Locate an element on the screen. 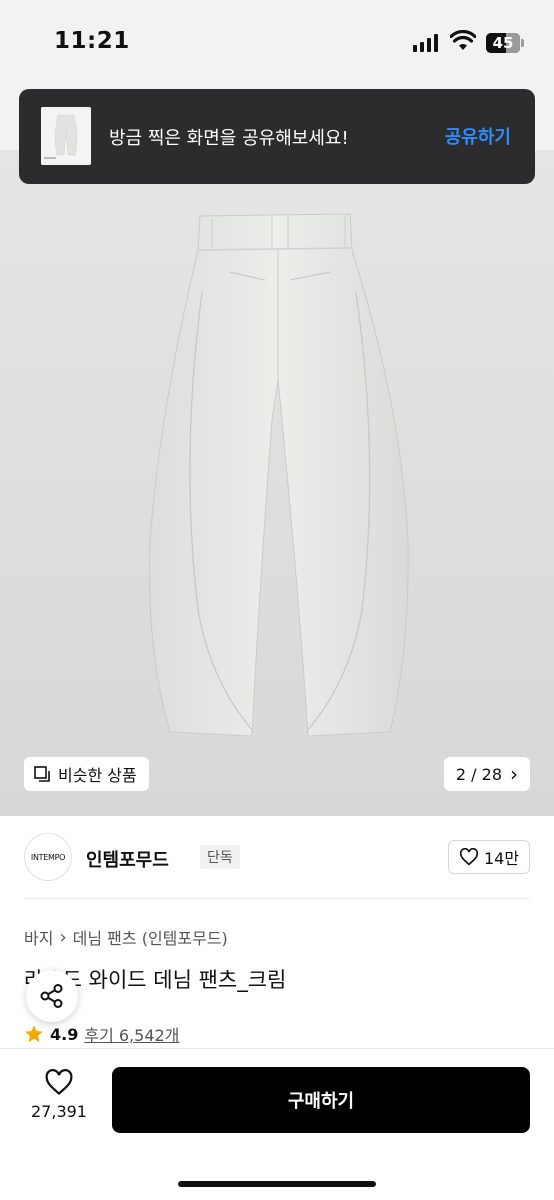 The width and height of the screenshot is (554, 1200). share-now-button: 공유하기 is located at coordinates (478, 136).